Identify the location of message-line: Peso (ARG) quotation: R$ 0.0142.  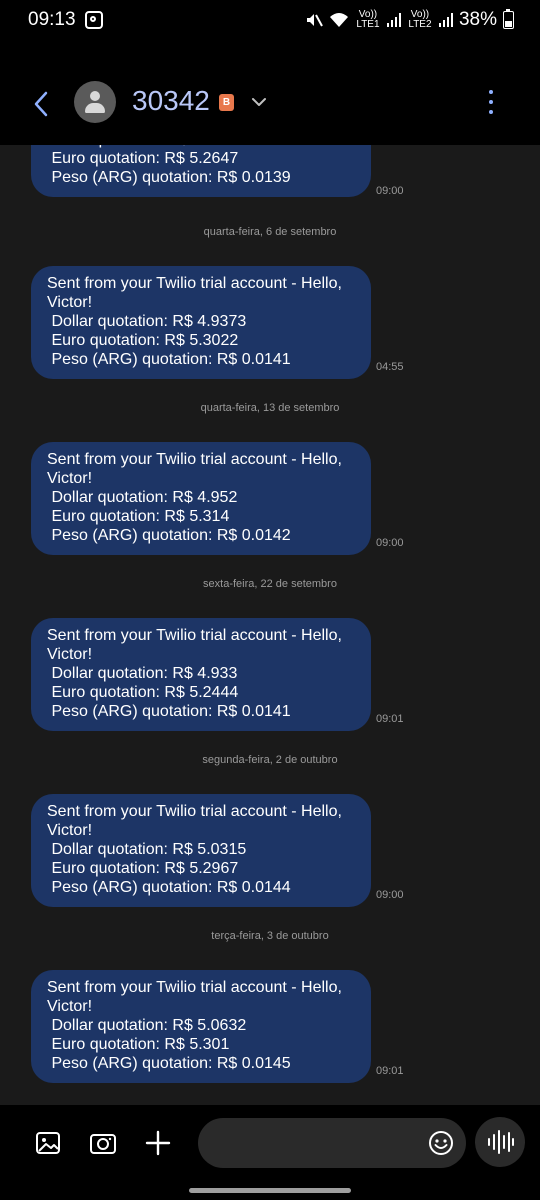
(169, 535).